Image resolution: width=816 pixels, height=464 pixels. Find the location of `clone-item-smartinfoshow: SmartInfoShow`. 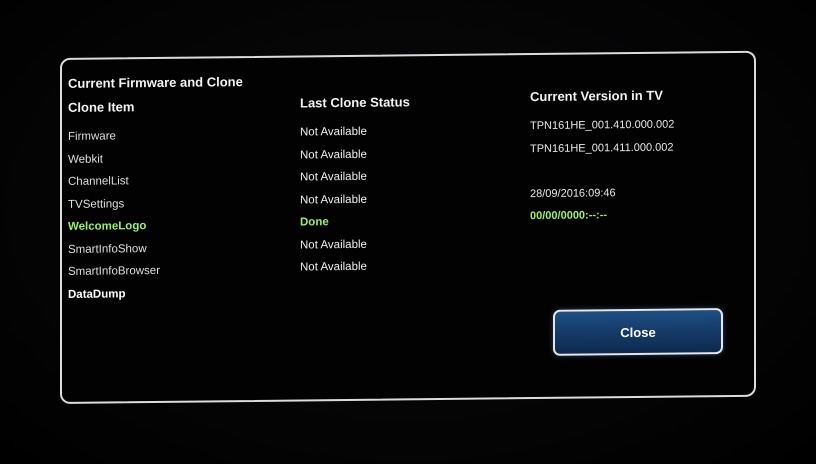

clone-item-smartinfoshow: SmartInfoShow is located at coordinates (107, 249).